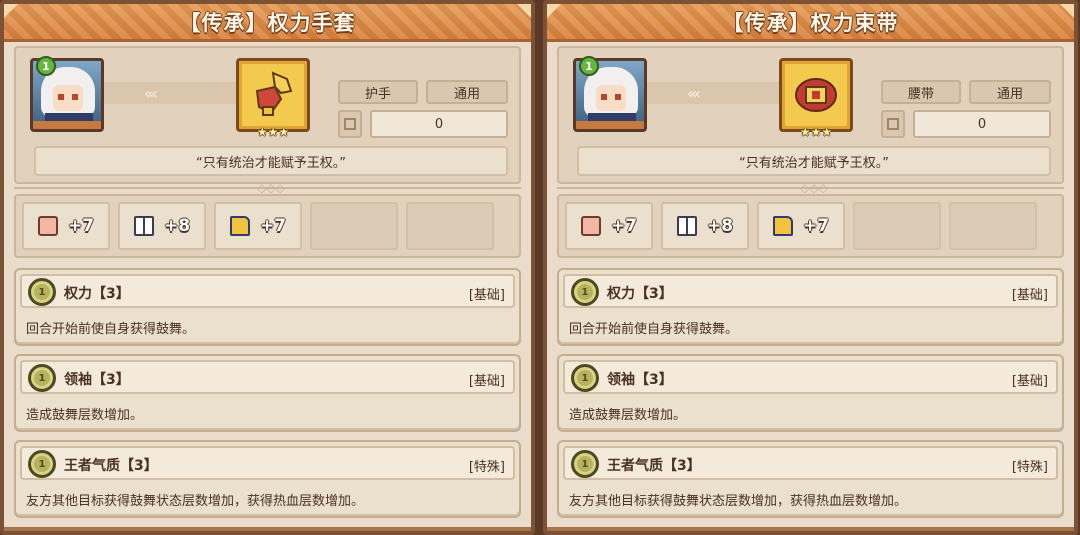 This screenshot has height=535, width=1080. What do you see at coordinates (921, 92) in the screenshot?
I see `slot-type-tag: 腰带` at bounding box center [921, 92].